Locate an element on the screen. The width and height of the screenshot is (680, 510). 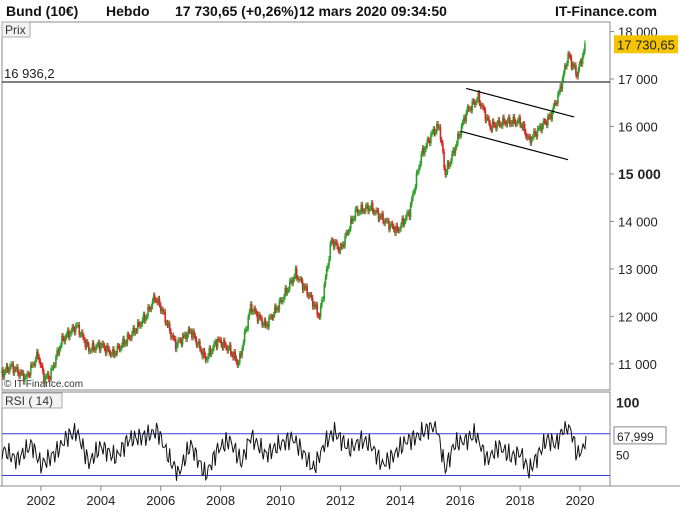
x-tick-label: 2002 is located at coordinates (40, 500).